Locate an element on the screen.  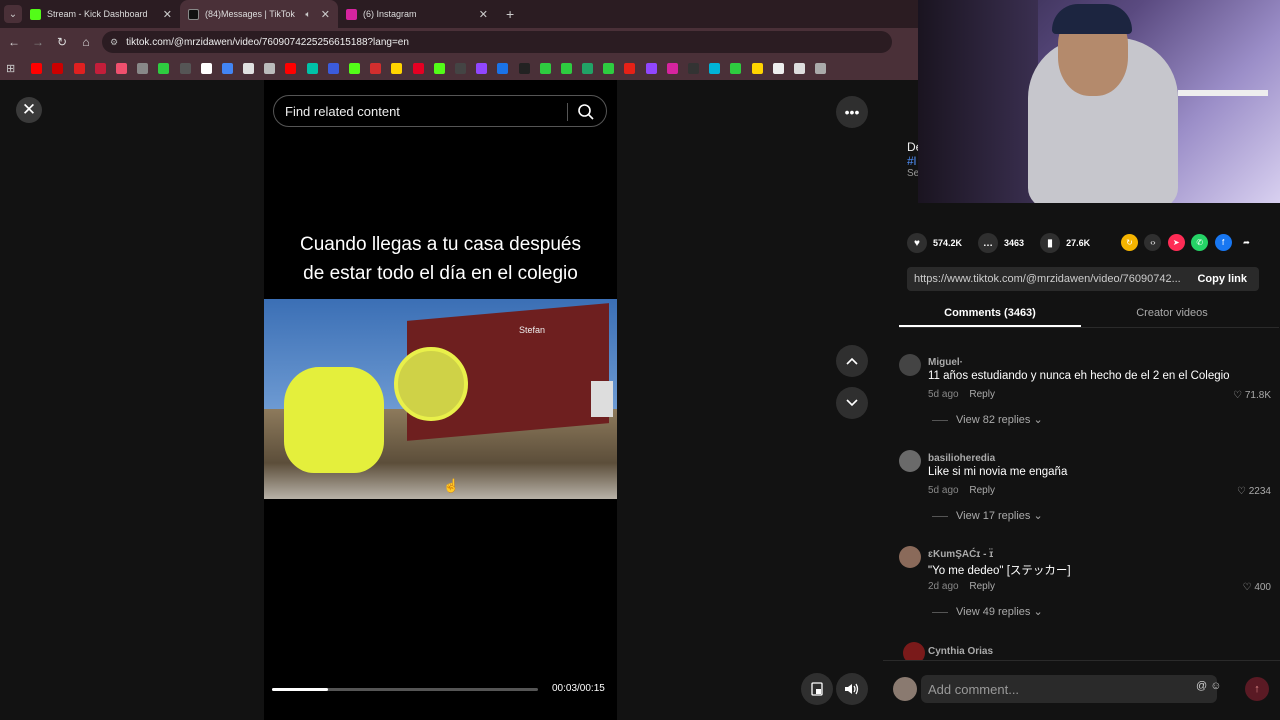
tab-tiktok: (84)Messages | TikTok 🔈︎ ✕ is located at coordinates (259, 14).